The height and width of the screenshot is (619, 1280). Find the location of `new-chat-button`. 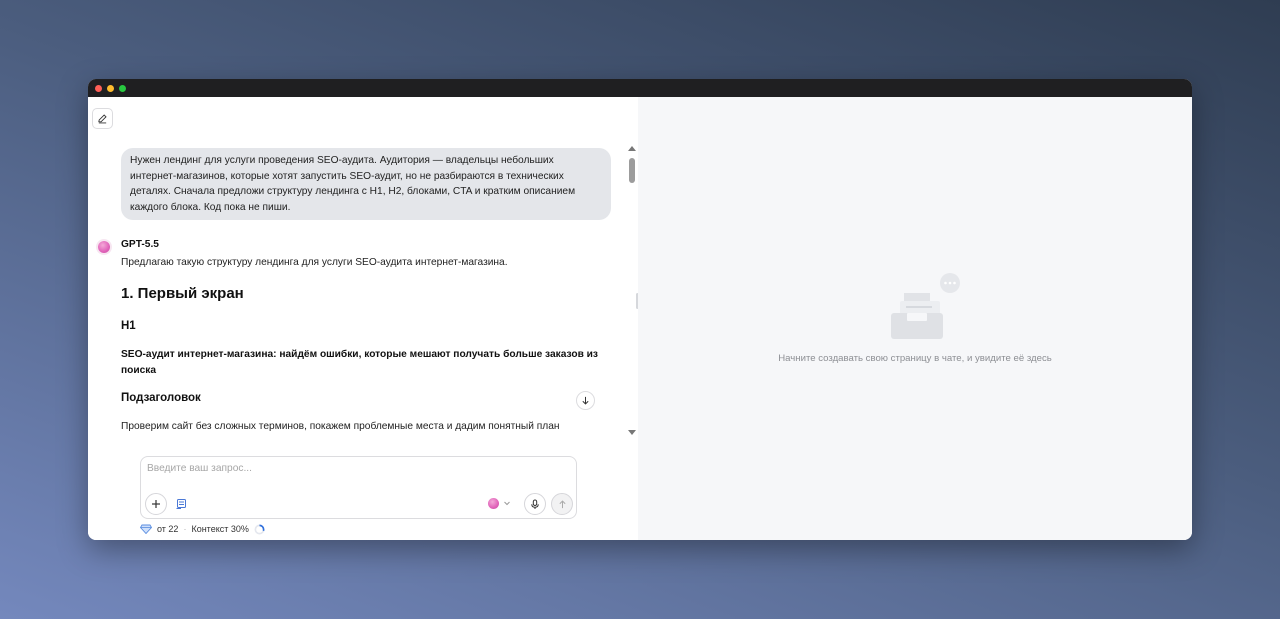

new-chat-button is located at coordinates (102, 118).